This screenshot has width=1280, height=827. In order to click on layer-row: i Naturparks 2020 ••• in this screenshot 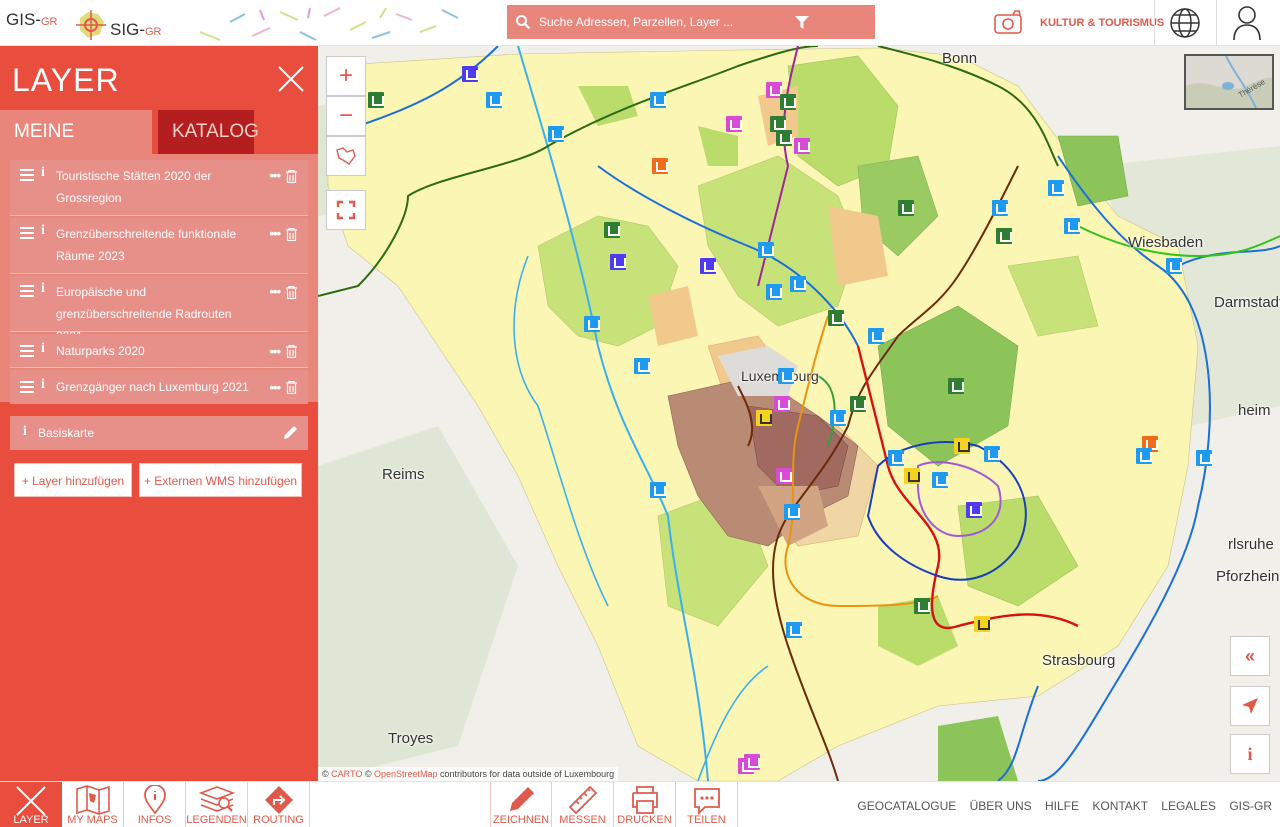, I will do `click(159, 351)`.